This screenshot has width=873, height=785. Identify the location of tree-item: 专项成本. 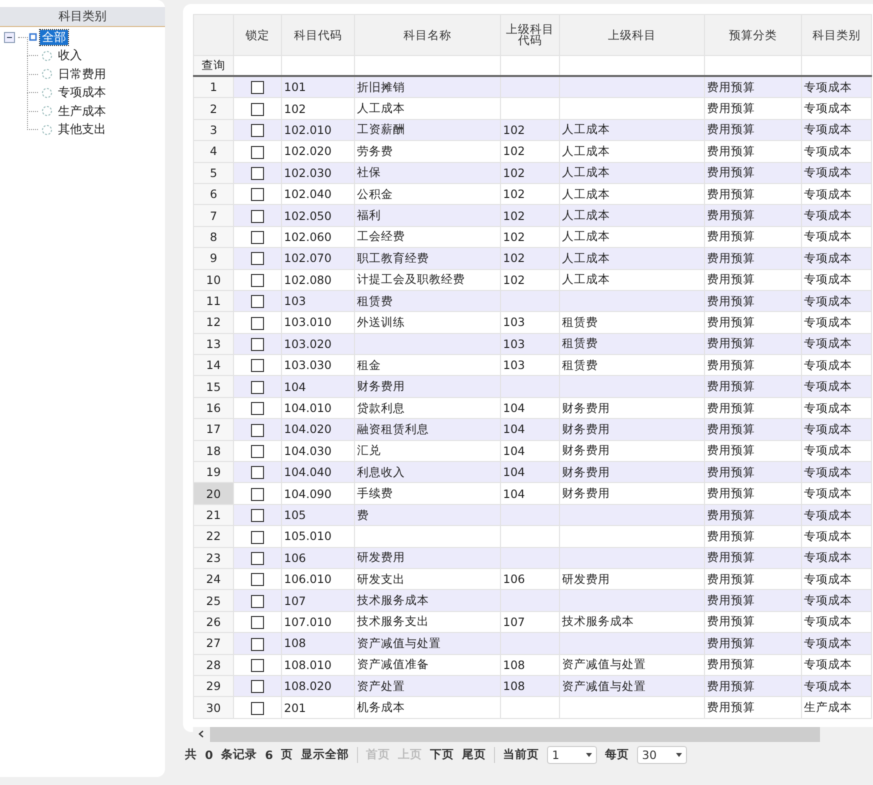
(82, 92).